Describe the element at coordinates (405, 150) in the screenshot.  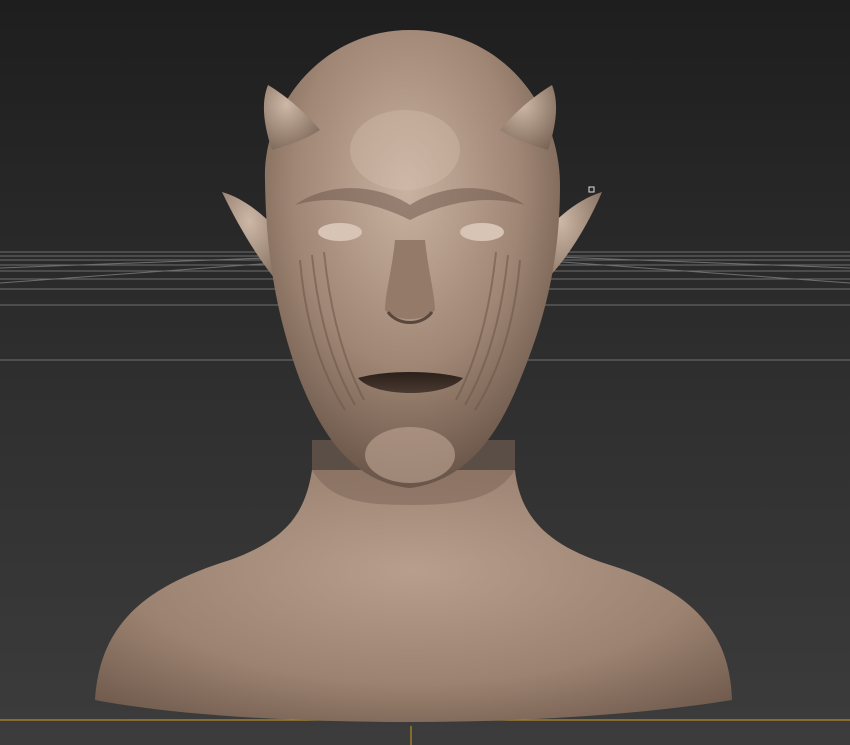
I see `forehead-highlight` at that location.